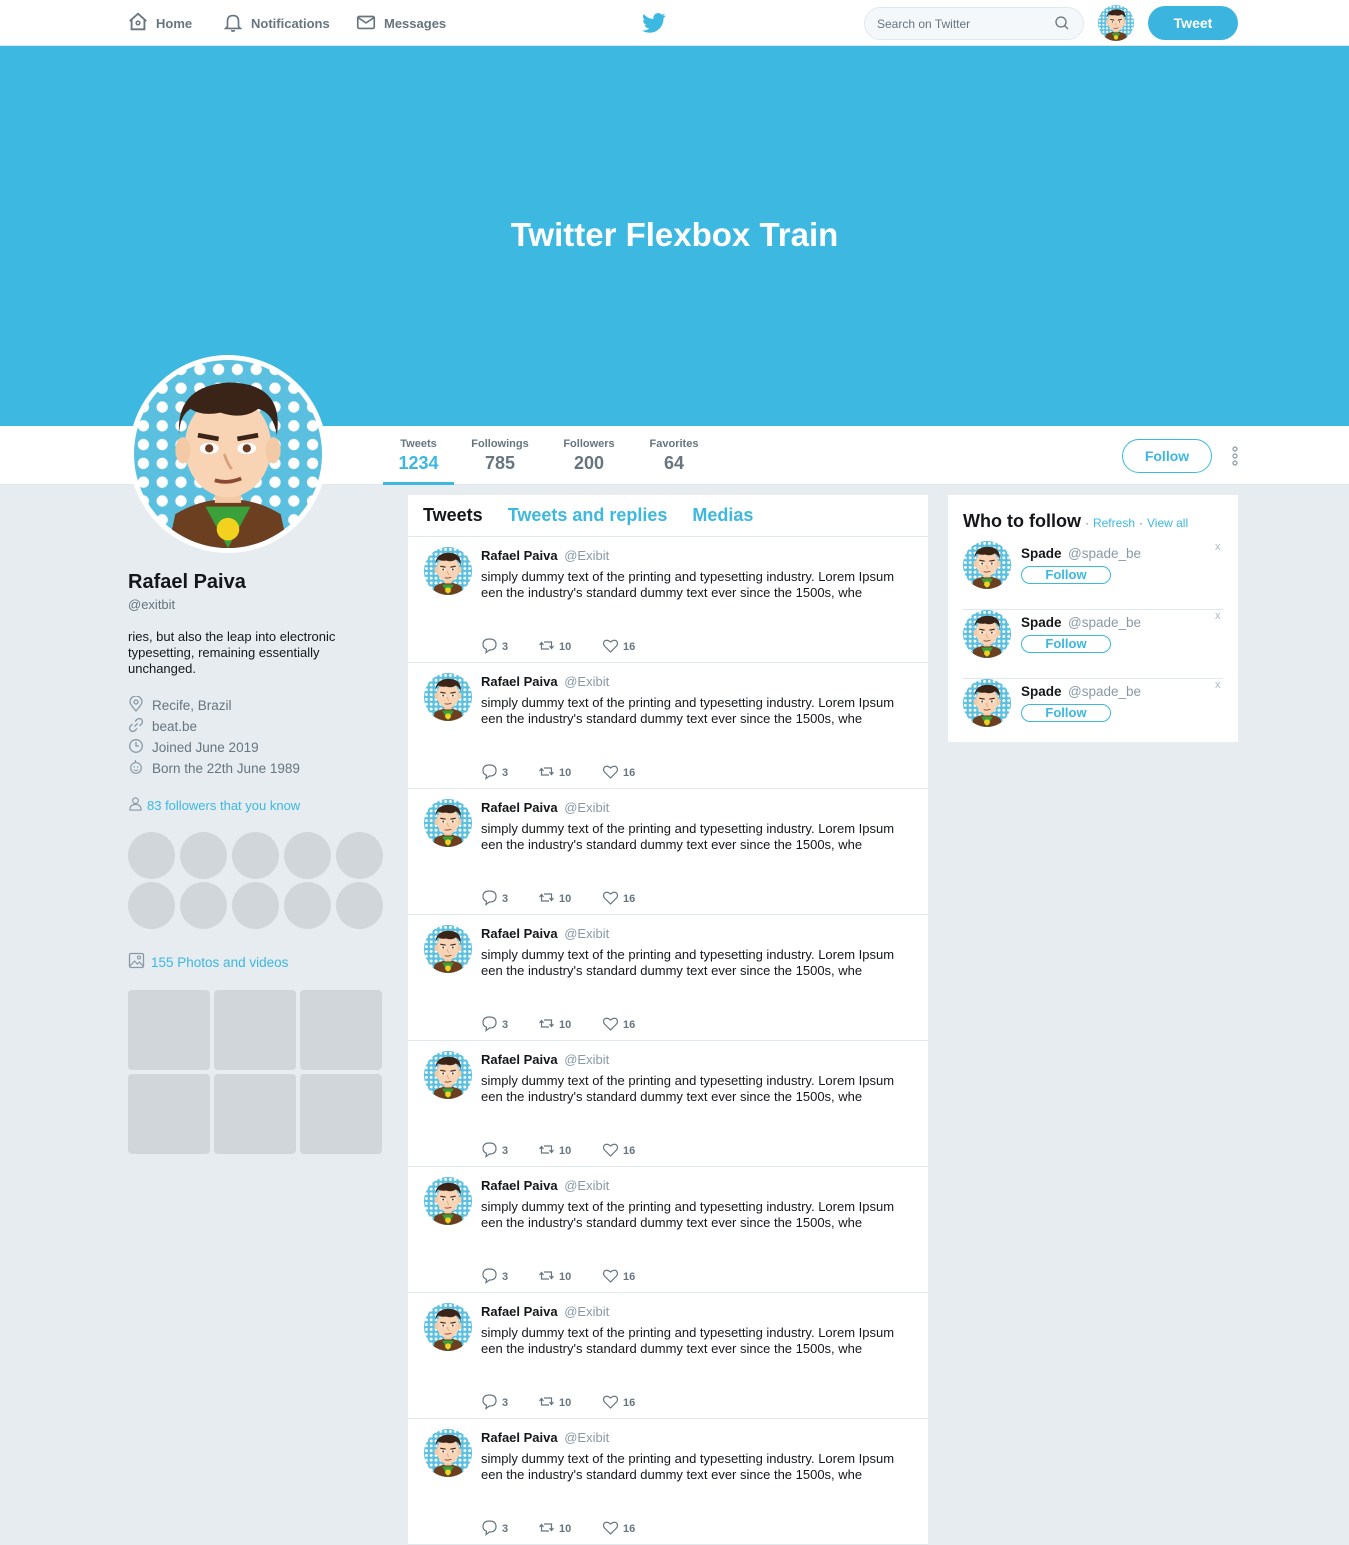  I want to click on search-icon, so click(1062, 23).